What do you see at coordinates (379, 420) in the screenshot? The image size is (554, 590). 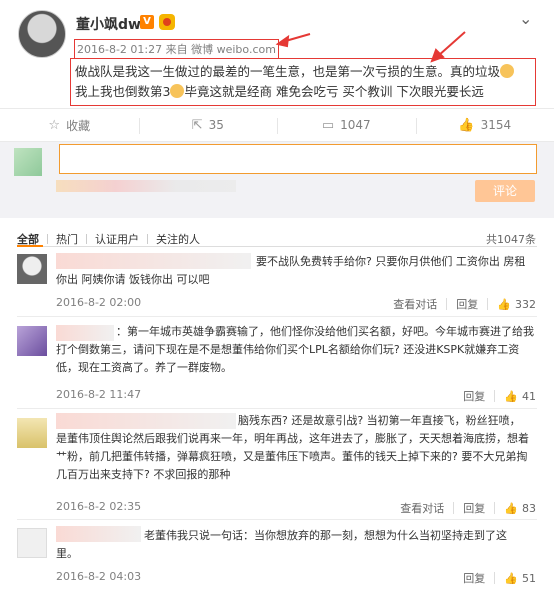 I see `comment-text-line: 脑残东西? 还是故意引战? 当初第一年直接飞，粉丝狂喷，` at bounding box center [379, 420].